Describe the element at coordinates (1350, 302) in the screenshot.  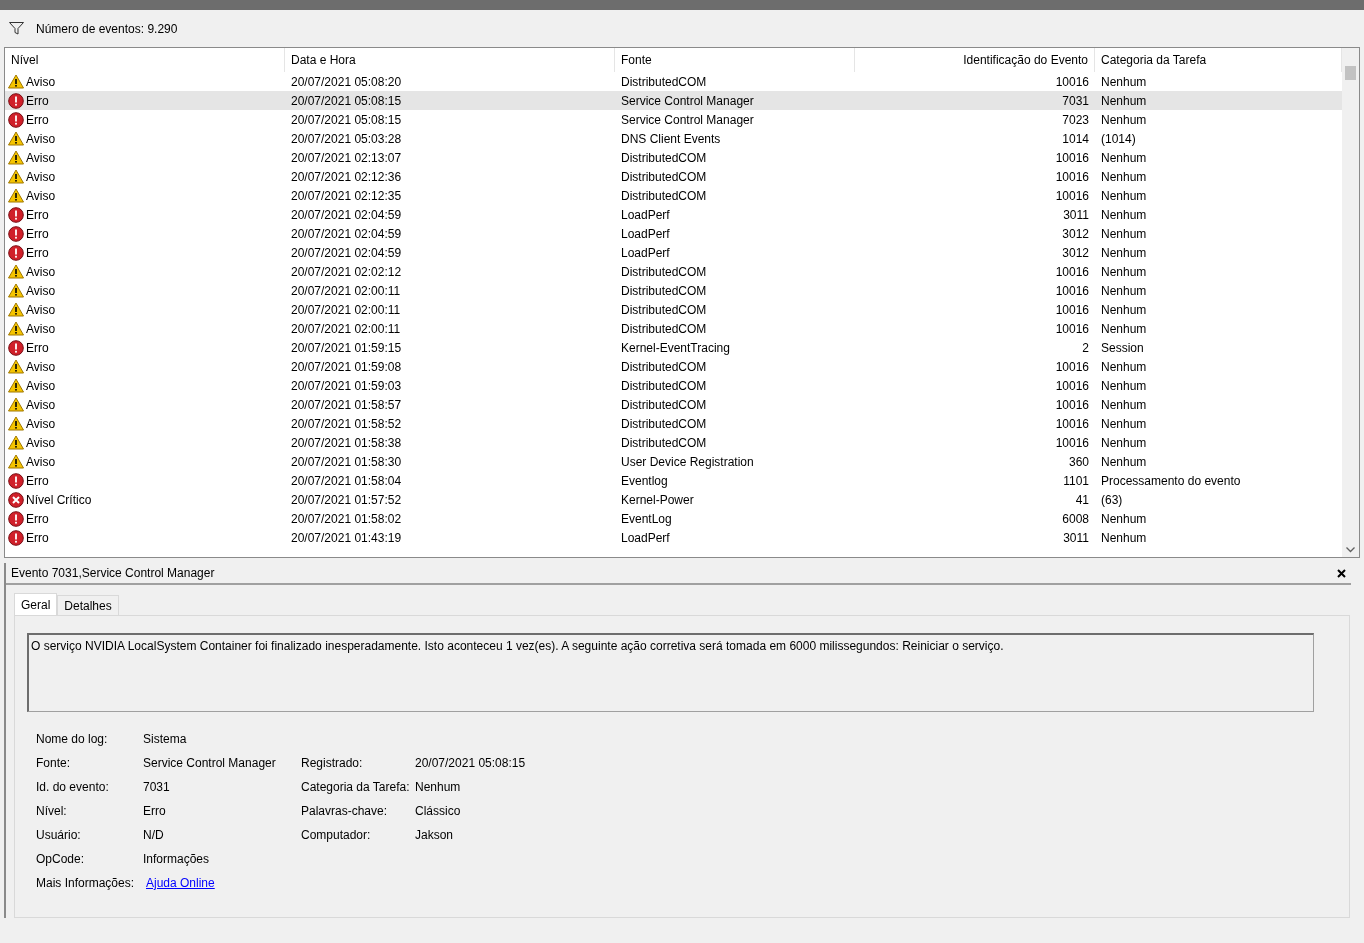
I see `scrollbar` at that location.